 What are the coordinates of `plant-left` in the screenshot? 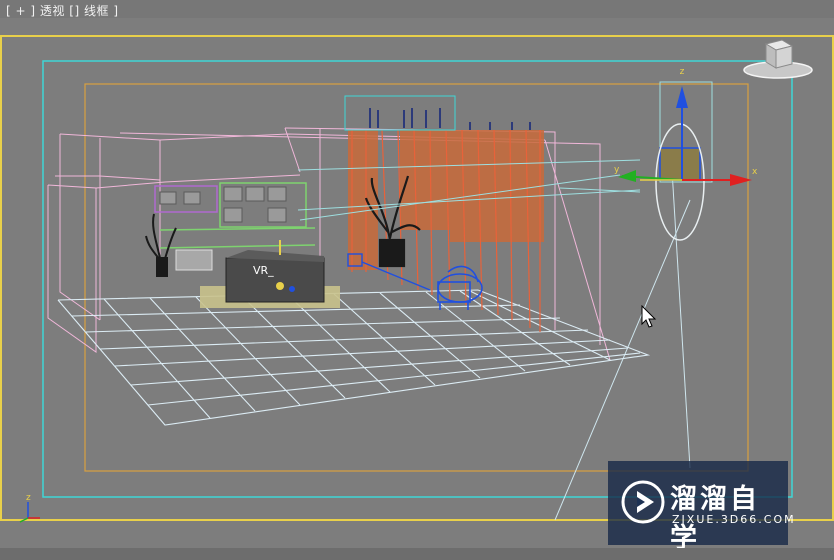 It's located at (161, 245).